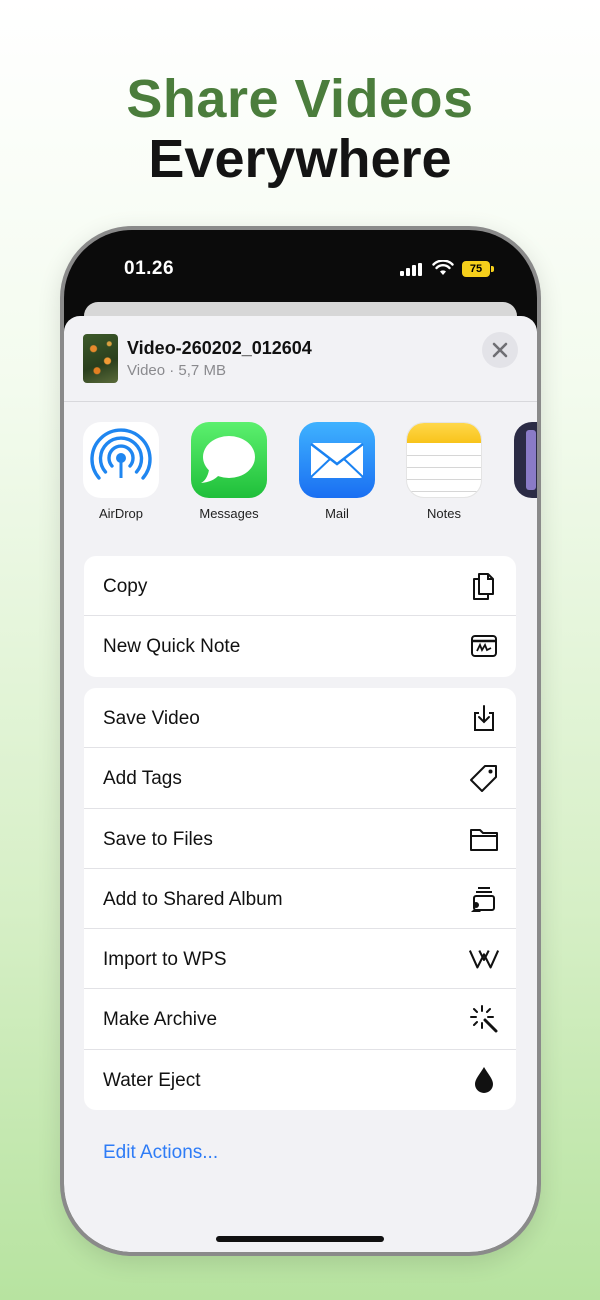 The height and width of the screenshot is (1300, 600). I want to click on action-new-quick-note: New Quick Note, so click(300, 646).